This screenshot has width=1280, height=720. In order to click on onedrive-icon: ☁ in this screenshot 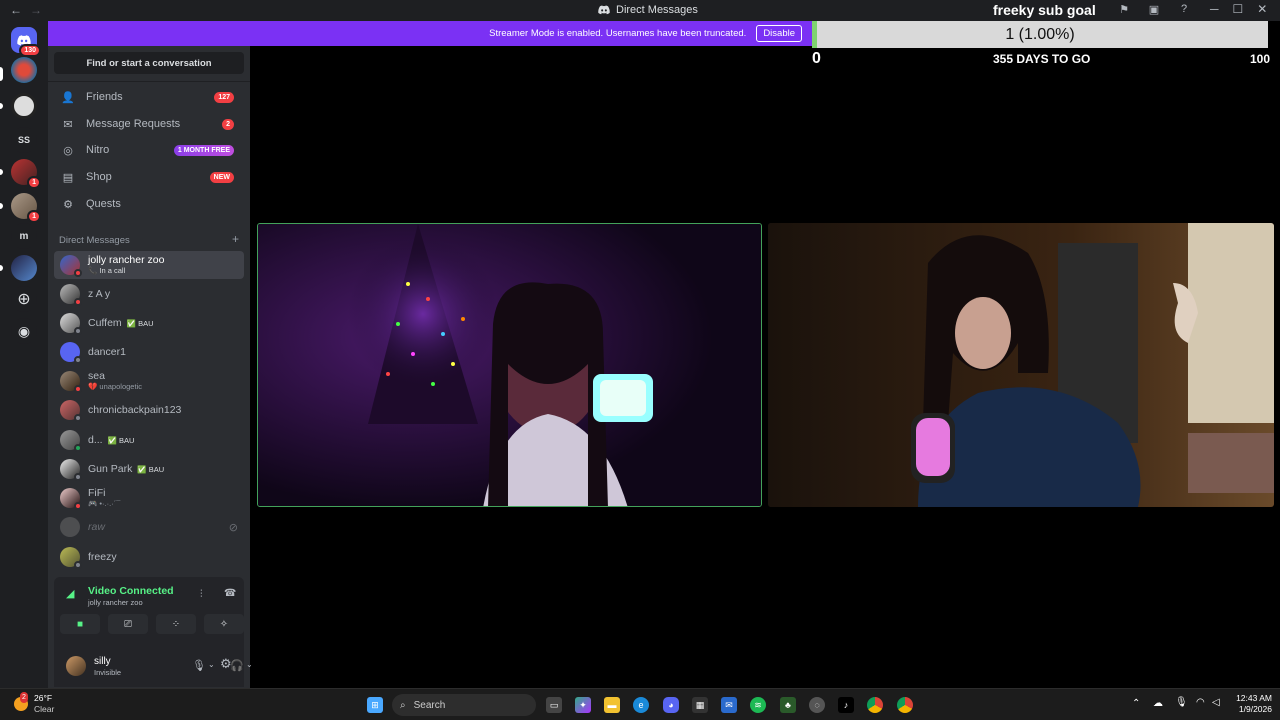, I will do `click(1158, 703)`.